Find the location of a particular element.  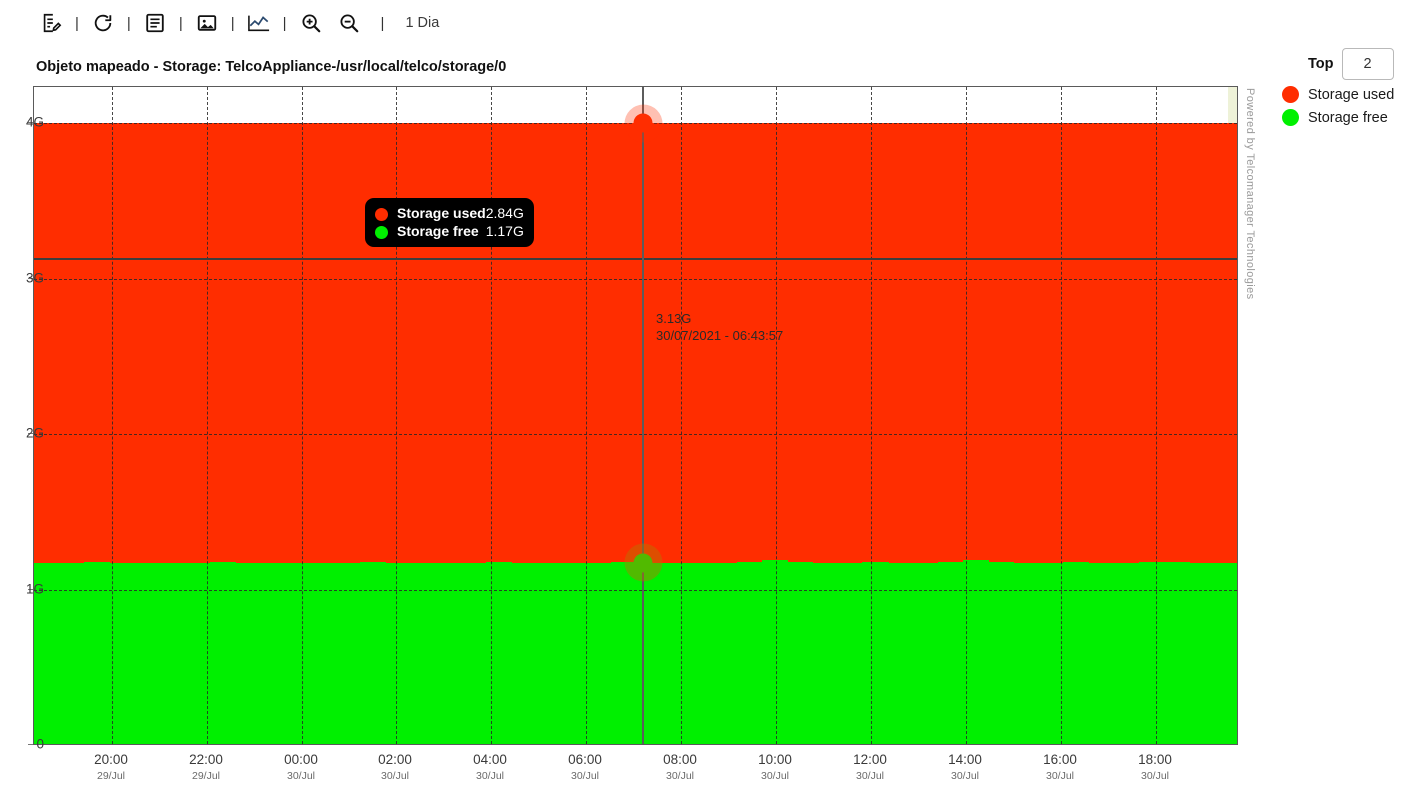

x-axis-time: 10:00 is located at coordinates (775, 759).